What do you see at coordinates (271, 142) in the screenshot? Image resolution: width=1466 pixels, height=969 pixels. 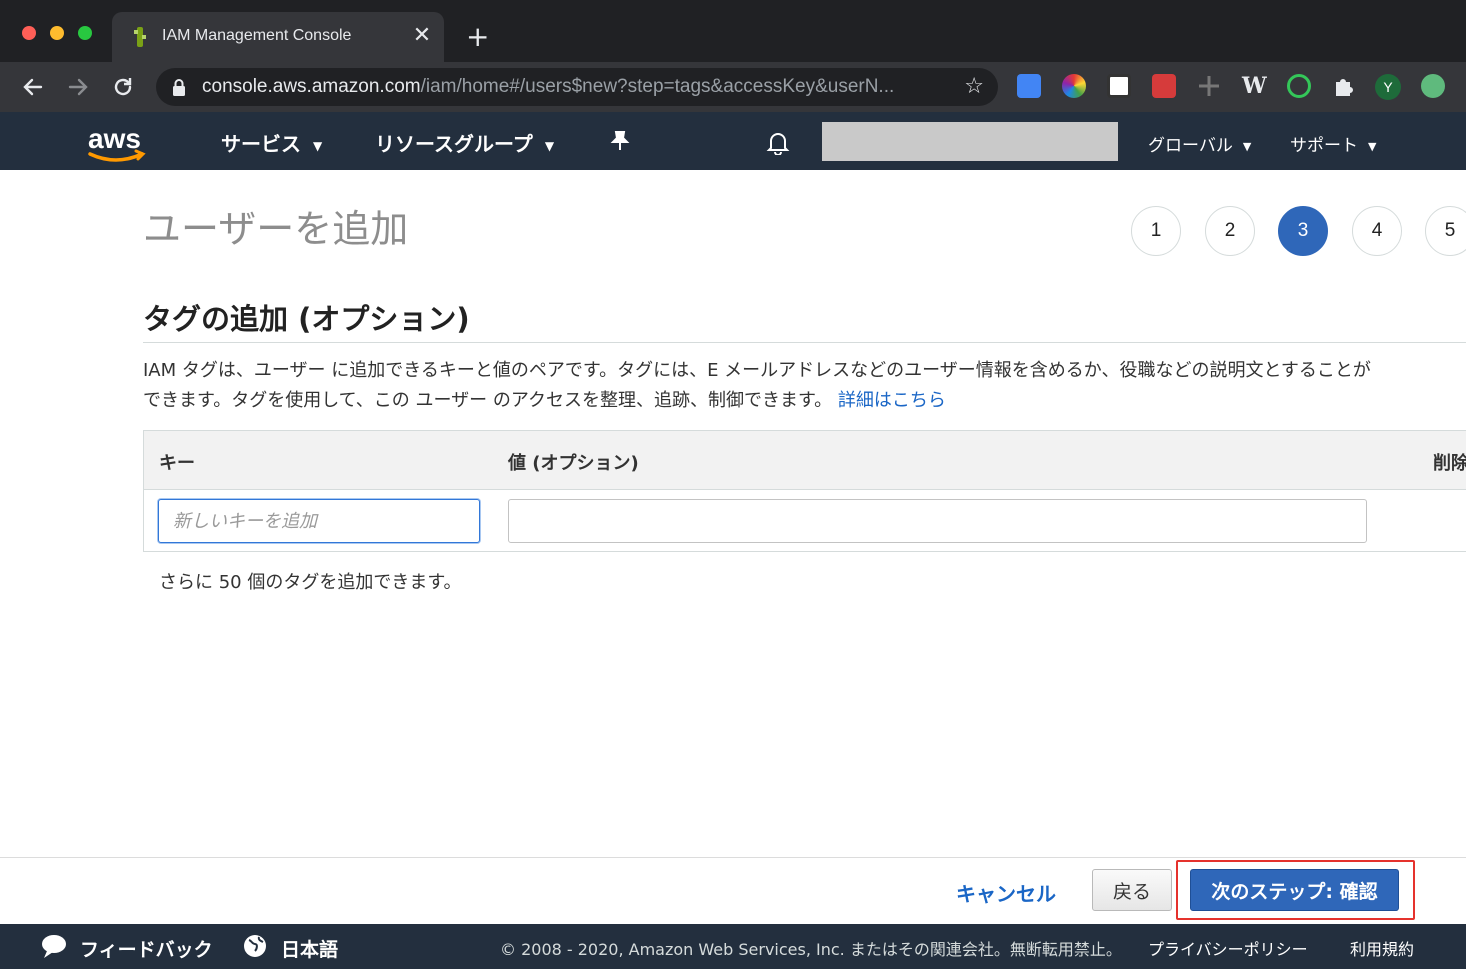 I see `services-menu: サービス ▼` at bounding box center [271, 142].